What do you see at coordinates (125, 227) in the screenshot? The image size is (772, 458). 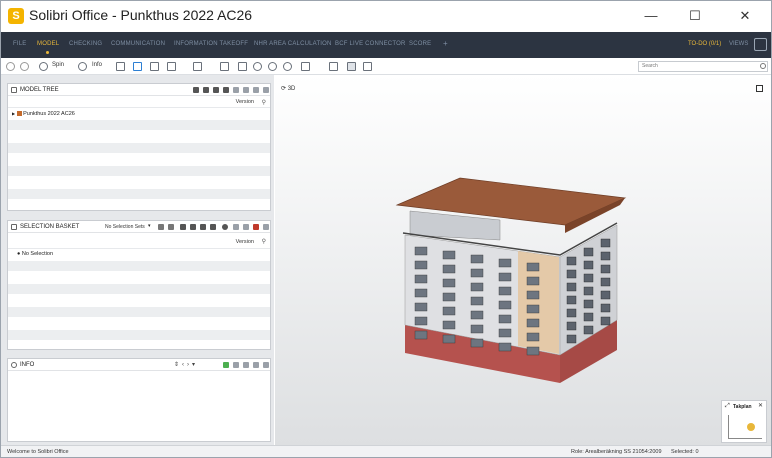 I see `selection-sets-dropdown: No Selection Sets` at bounding box center [125, 227].